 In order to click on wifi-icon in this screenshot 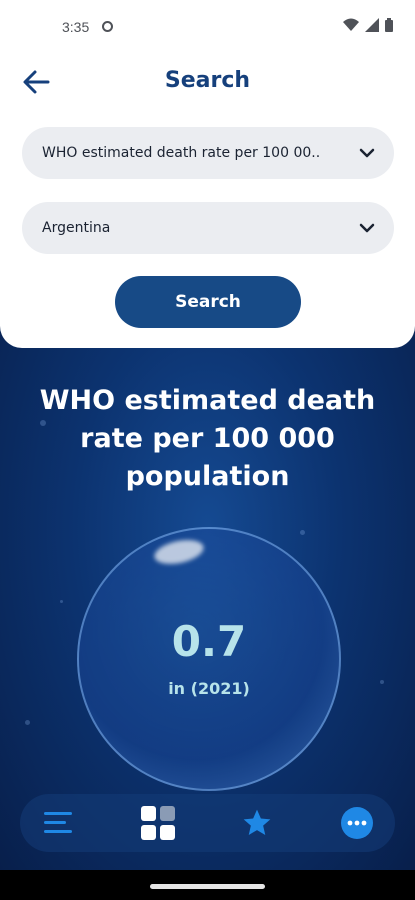, I will do `click(351, 24)`.